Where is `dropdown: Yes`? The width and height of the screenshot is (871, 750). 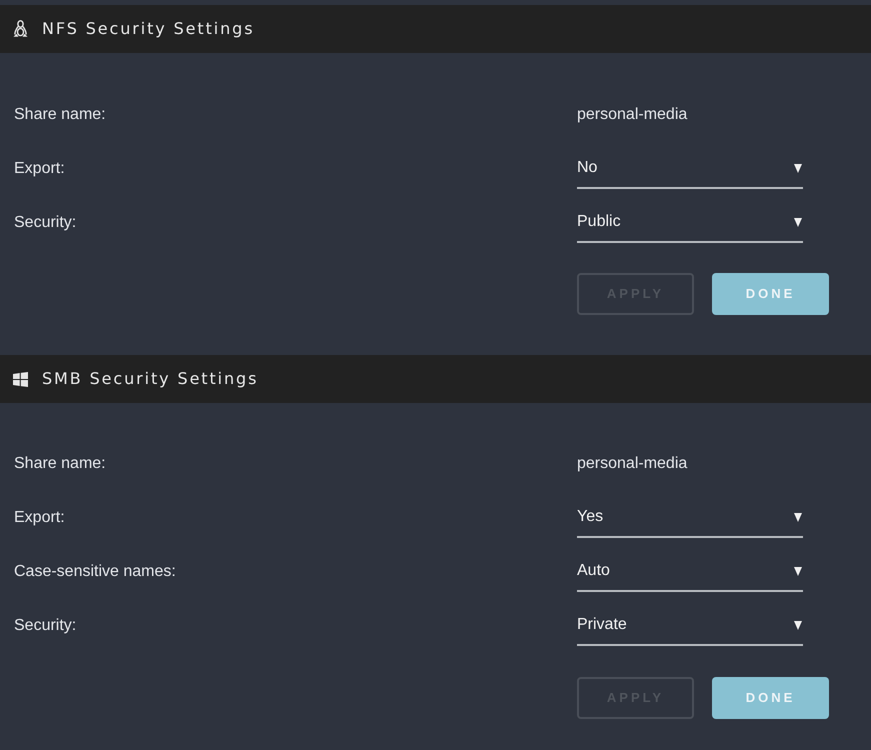
dropdown: Yes is located at coordinates (690, 519).